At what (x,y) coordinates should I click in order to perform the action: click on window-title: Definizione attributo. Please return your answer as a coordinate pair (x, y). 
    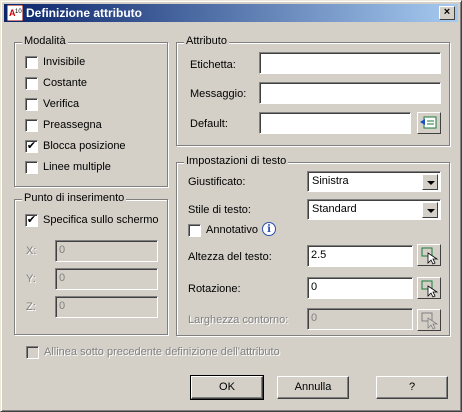
    Looking at the image, I should click on (84, 13).